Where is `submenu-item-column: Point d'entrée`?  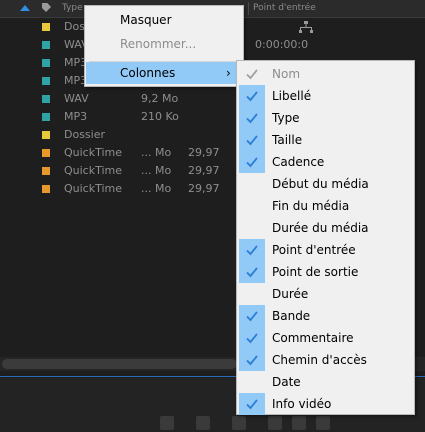 submenu-item-column: Point d'entrée is located at coordinates (325, 250).